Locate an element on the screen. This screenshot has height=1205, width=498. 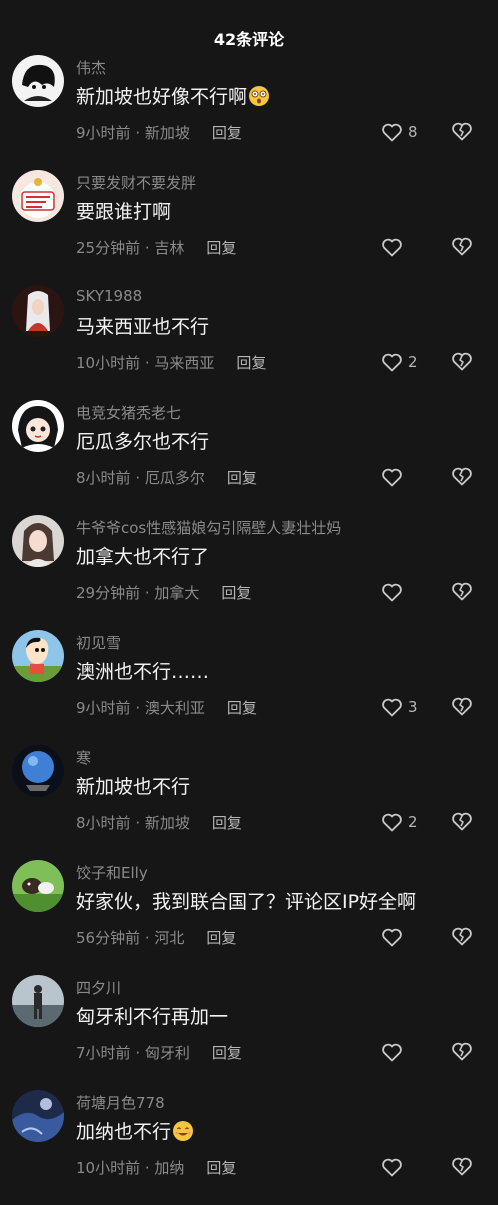
comment-author: 初见雪 is located at coordinates (98, 642).